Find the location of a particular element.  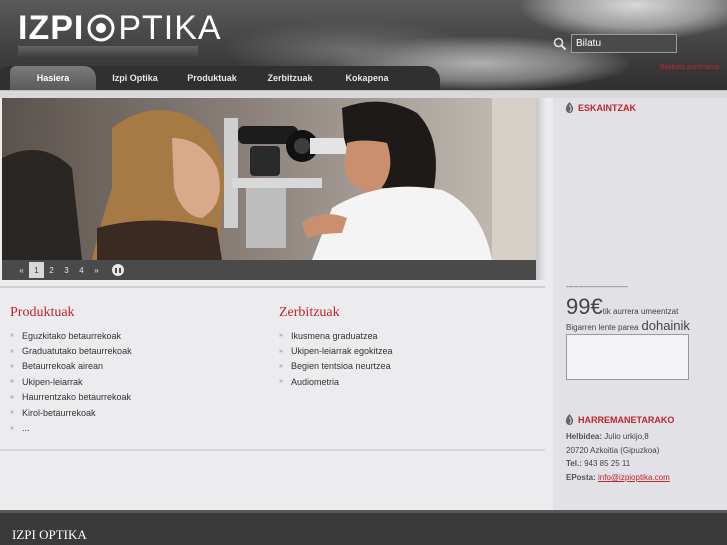

list-item: » Ikusmena graduatzea is located at coordinates (336, 335).